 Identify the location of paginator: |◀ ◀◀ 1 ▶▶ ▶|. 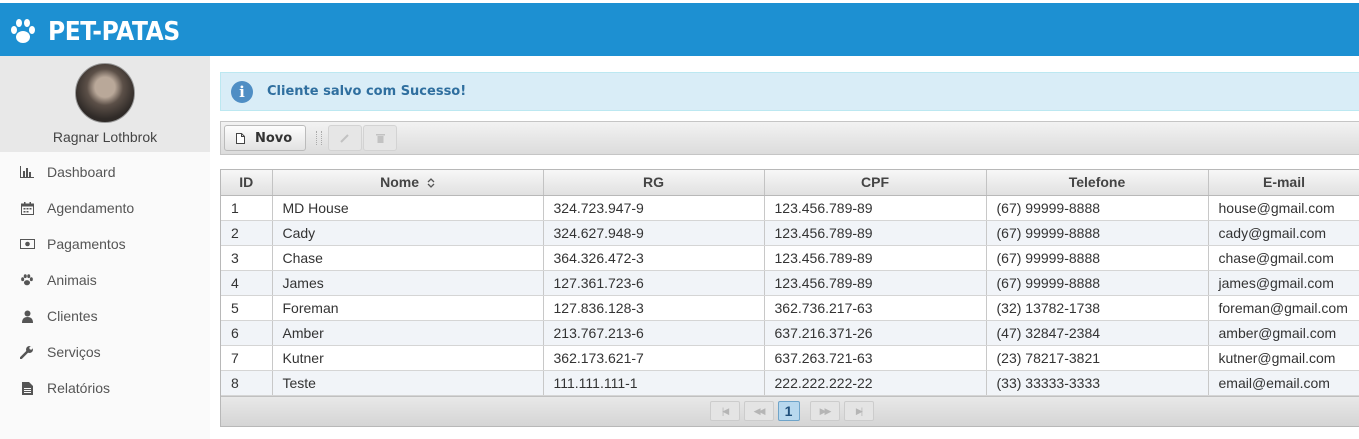
(790, 410).